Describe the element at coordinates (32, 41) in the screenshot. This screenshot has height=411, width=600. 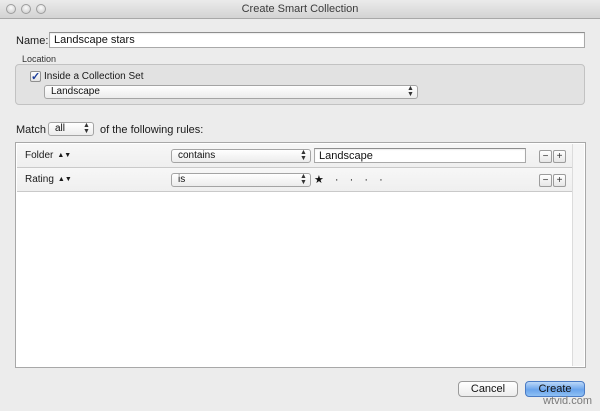
I see `name-label: Name:` at that location.